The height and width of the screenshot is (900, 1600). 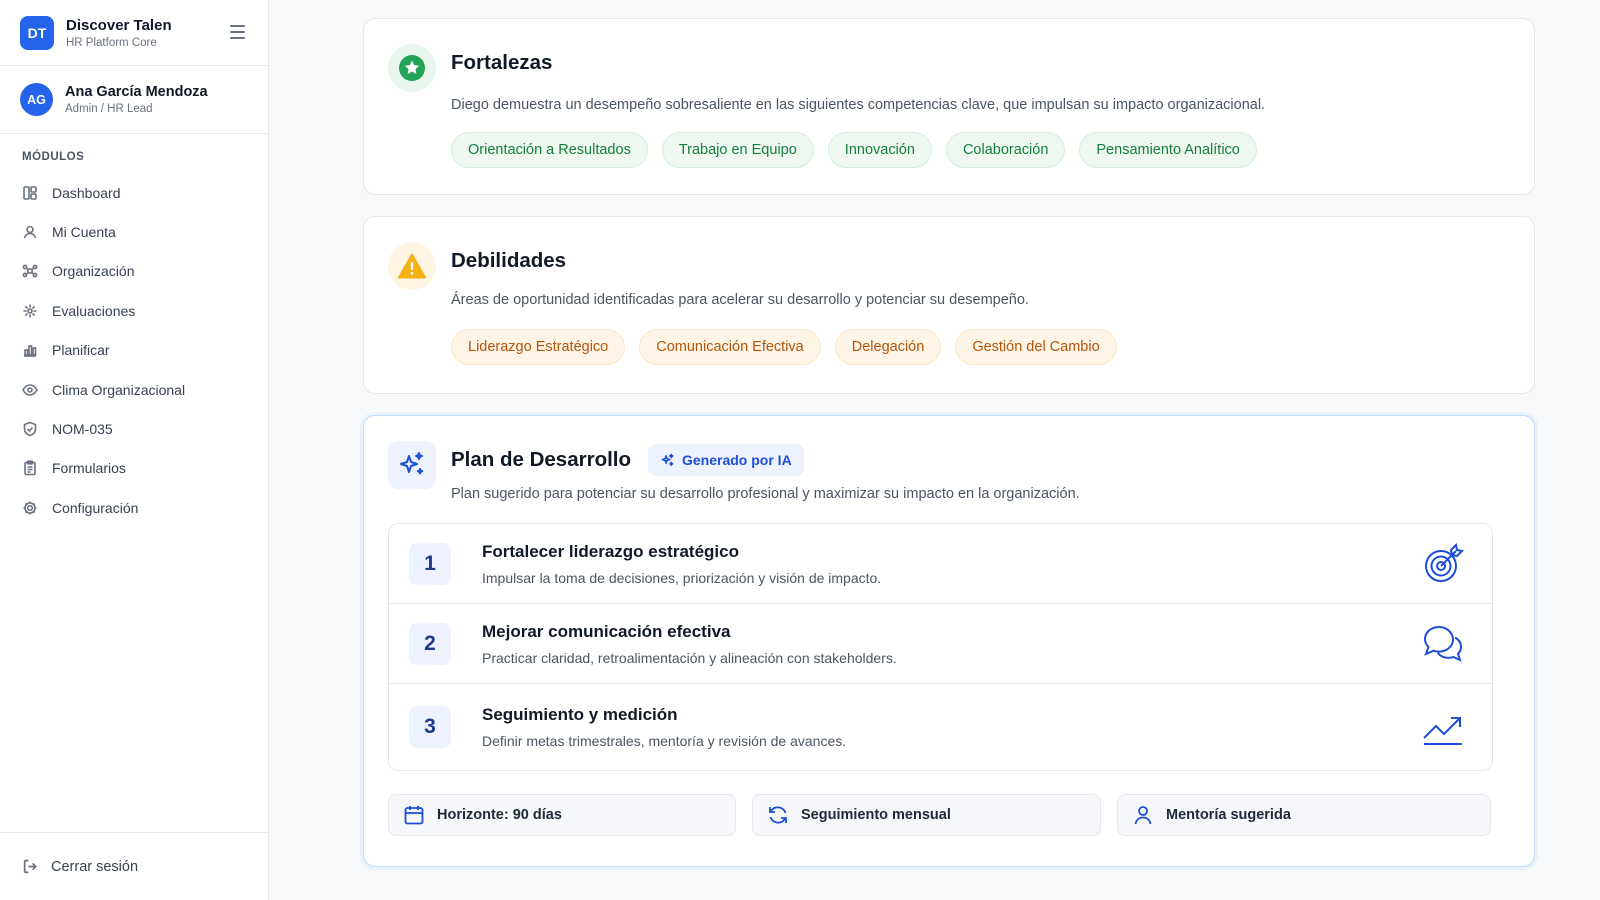 What do you see at coordinates (95, 507) in the screenshot?
I see `sidebar-item-label: Configuración` at bounding box center [95, 507].